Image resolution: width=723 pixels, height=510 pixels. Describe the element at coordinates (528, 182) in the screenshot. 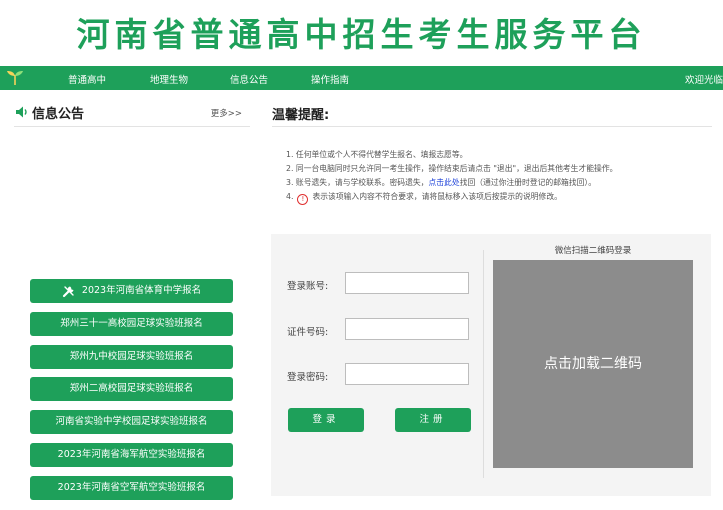

I see `tip-text: 找回（通过你注册时登记的邮箱找回）。` at that location.